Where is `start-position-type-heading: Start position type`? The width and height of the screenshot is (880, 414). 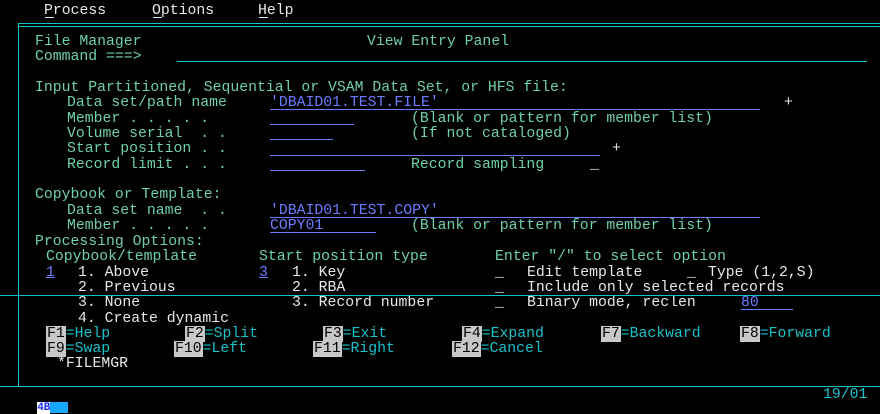 start-position-type-heading: Start position type is located at coordinates (343, 257).